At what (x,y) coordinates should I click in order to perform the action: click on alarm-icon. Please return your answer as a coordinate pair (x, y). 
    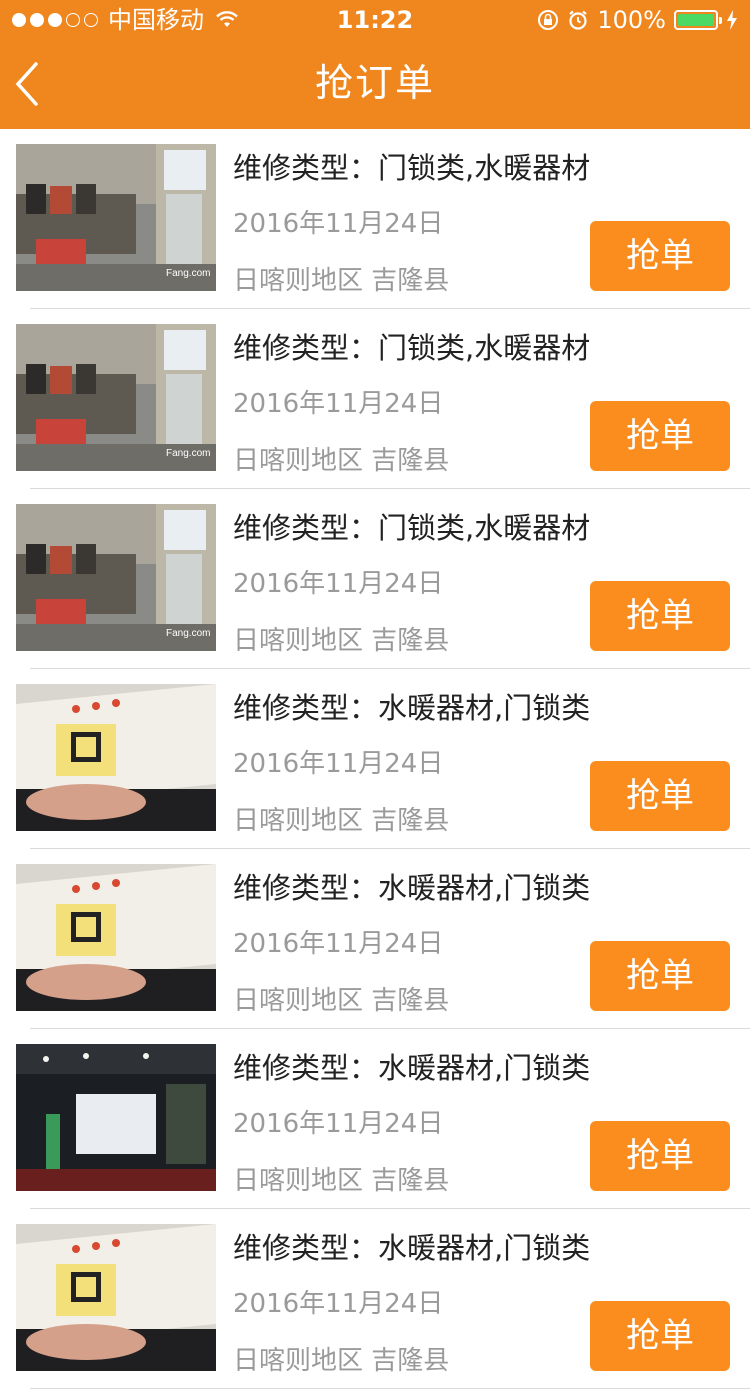
    Looking at the image, I should click on (578, 20).